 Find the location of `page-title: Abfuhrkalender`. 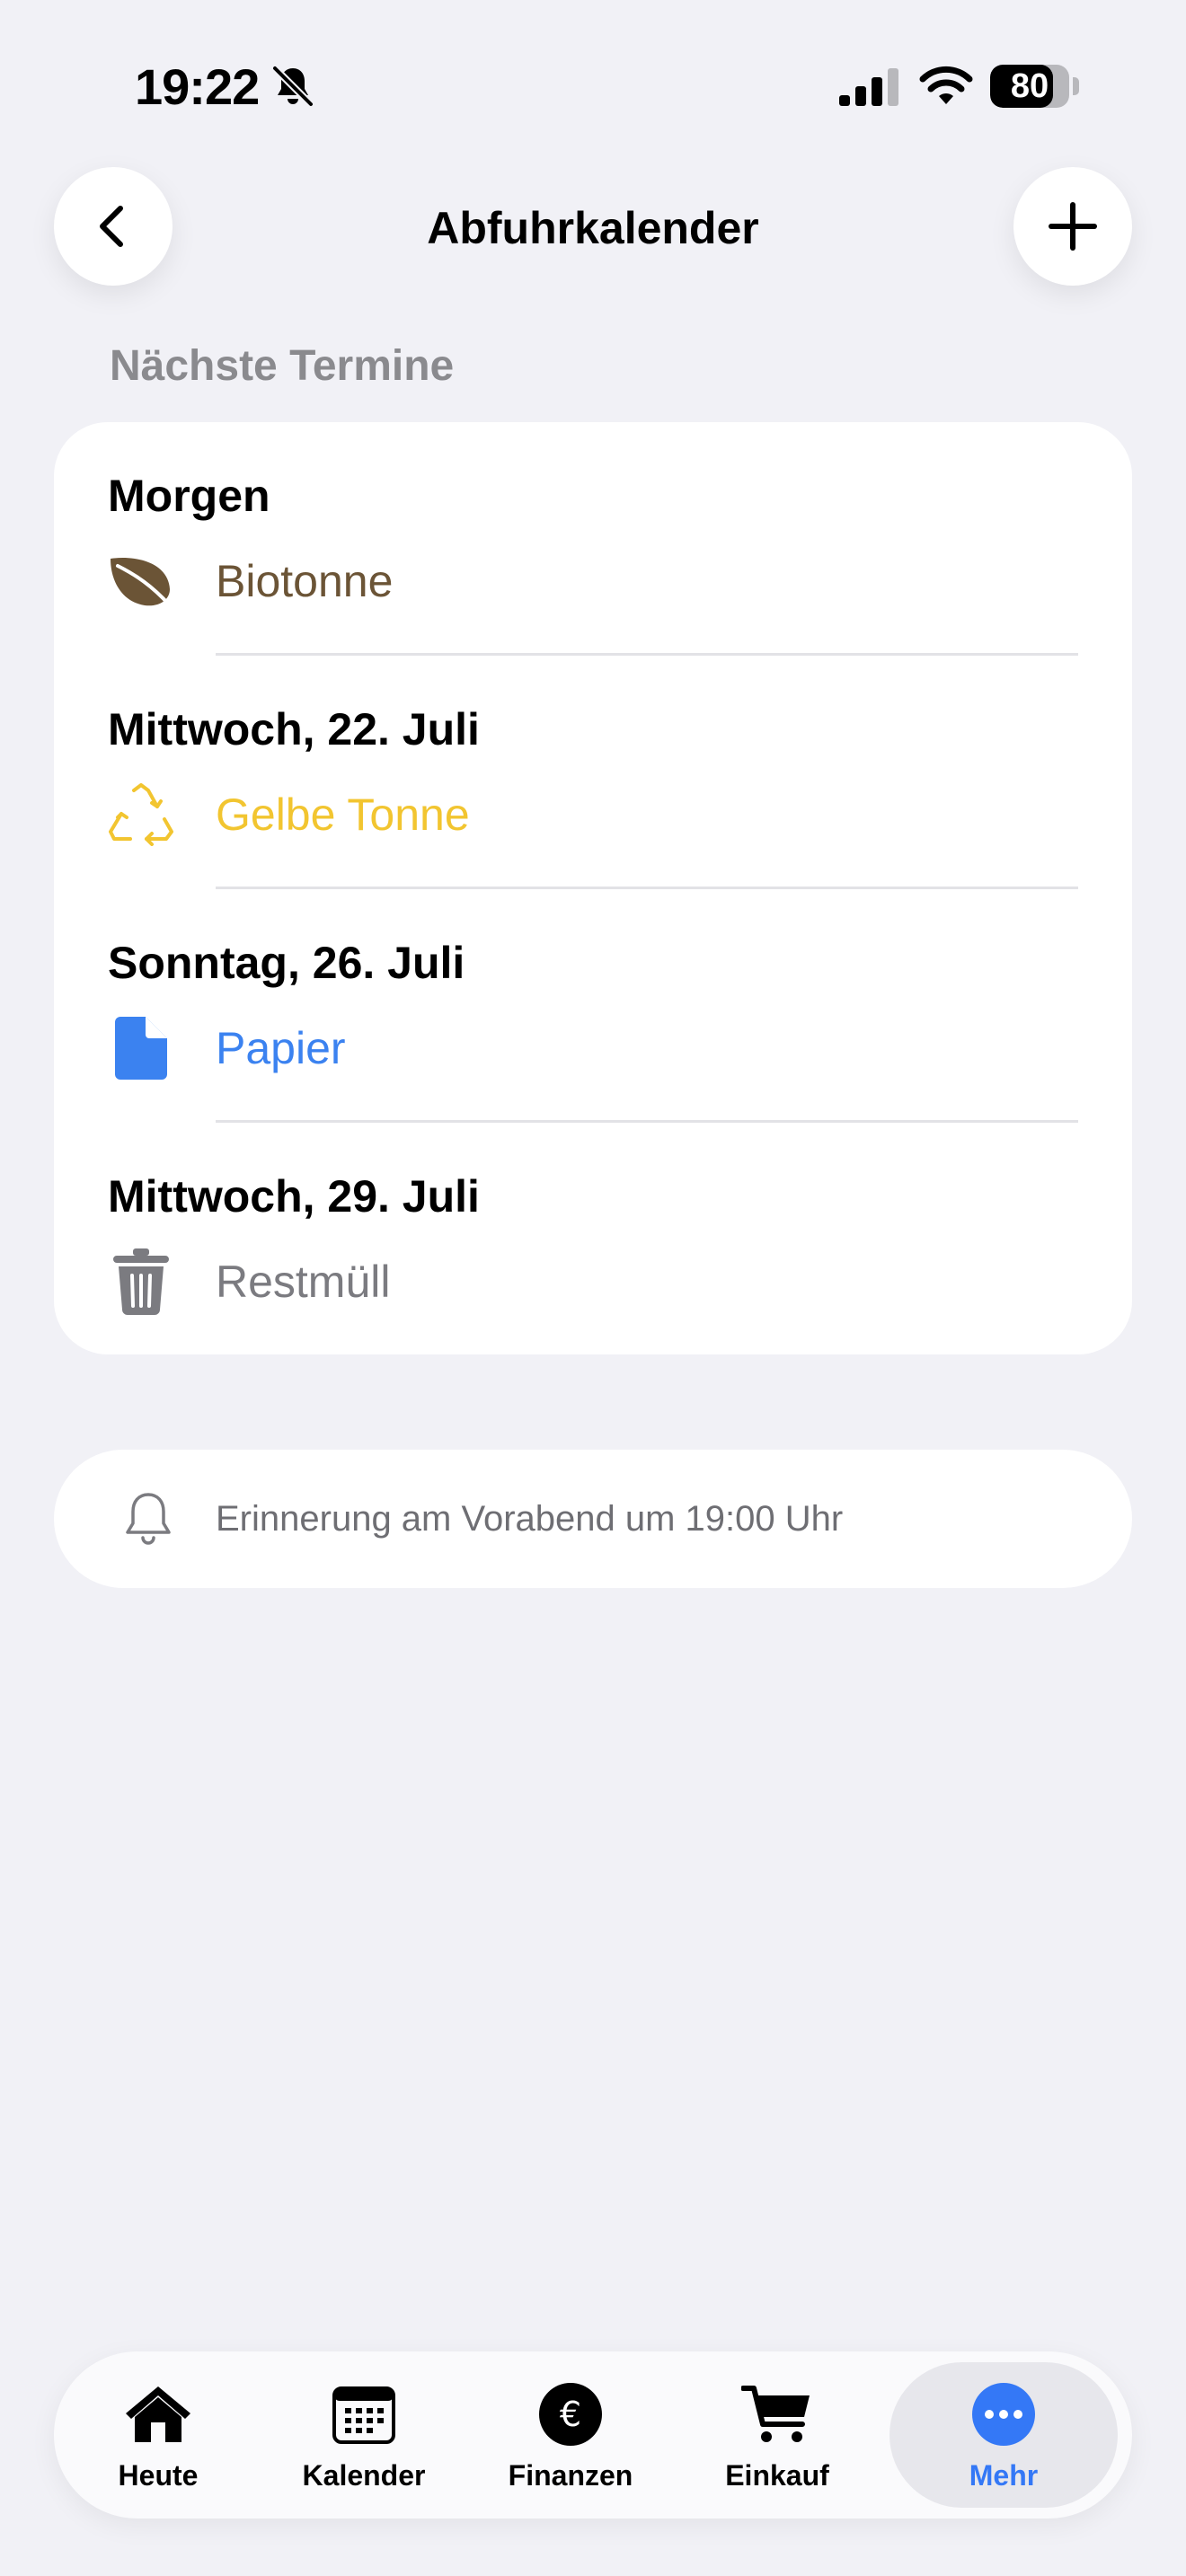

page-title: Abfuhrkalender is located at coordinates (593, 228).